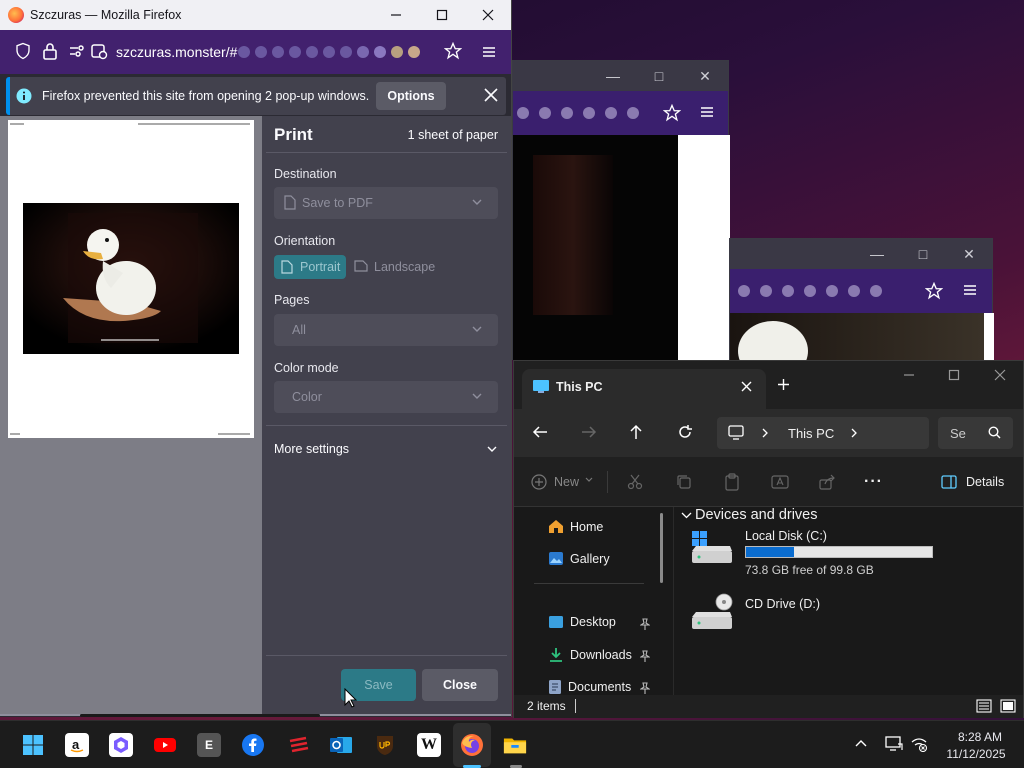 The width and height of the screenshot is (1024, 768). What do you see at coordinates (200, 715) in the screenshot?
I see `horizontal-scrollbar` at bounding box center [200, 715].